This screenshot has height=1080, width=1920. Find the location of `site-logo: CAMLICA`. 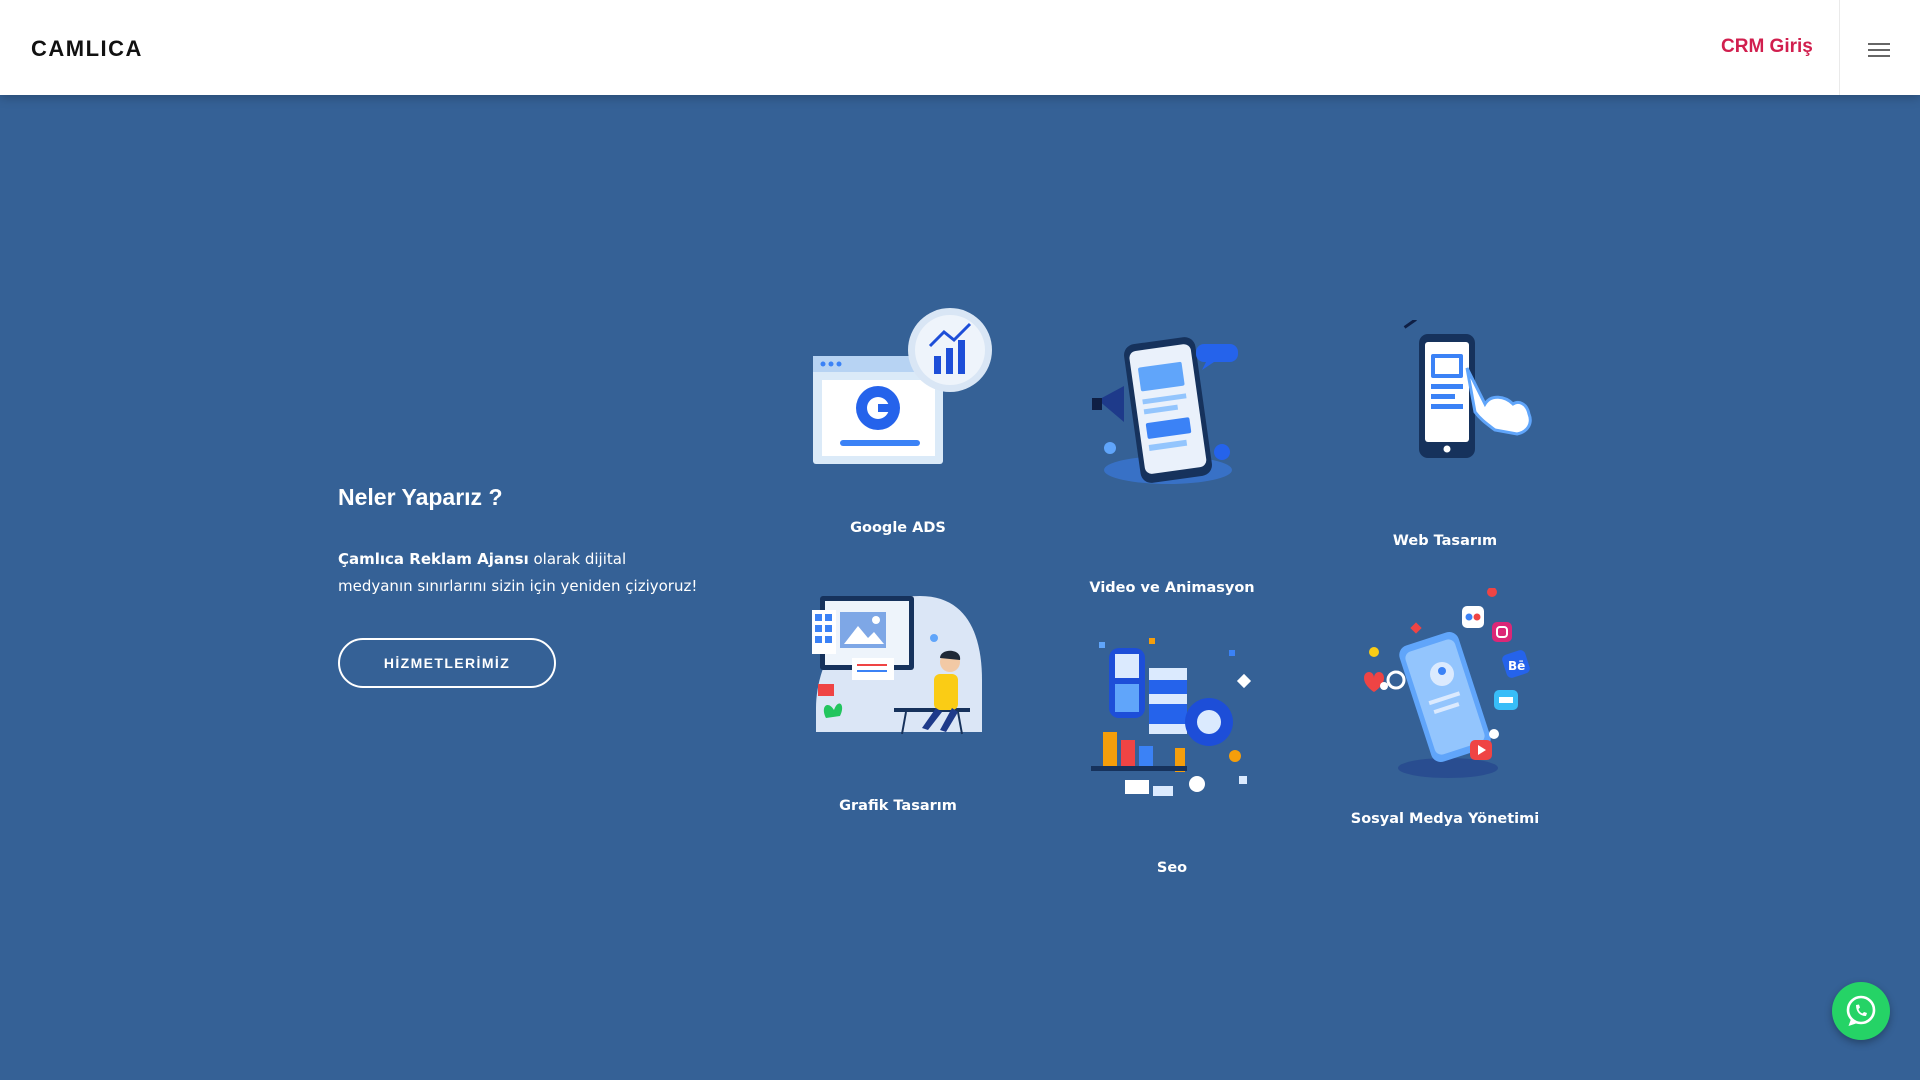

site-logo: CAMLICA is located at coordinates (87, 49).